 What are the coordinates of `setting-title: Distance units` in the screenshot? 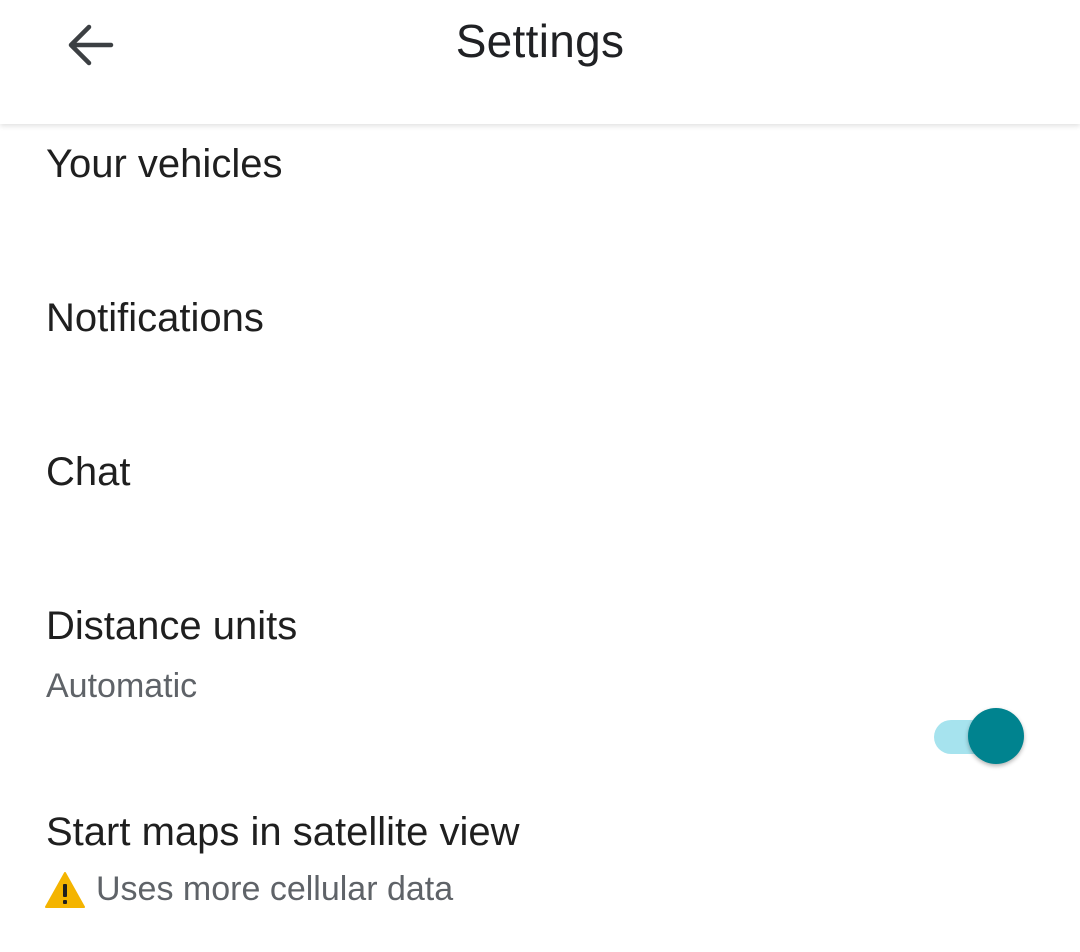 It's located at (172, 626).